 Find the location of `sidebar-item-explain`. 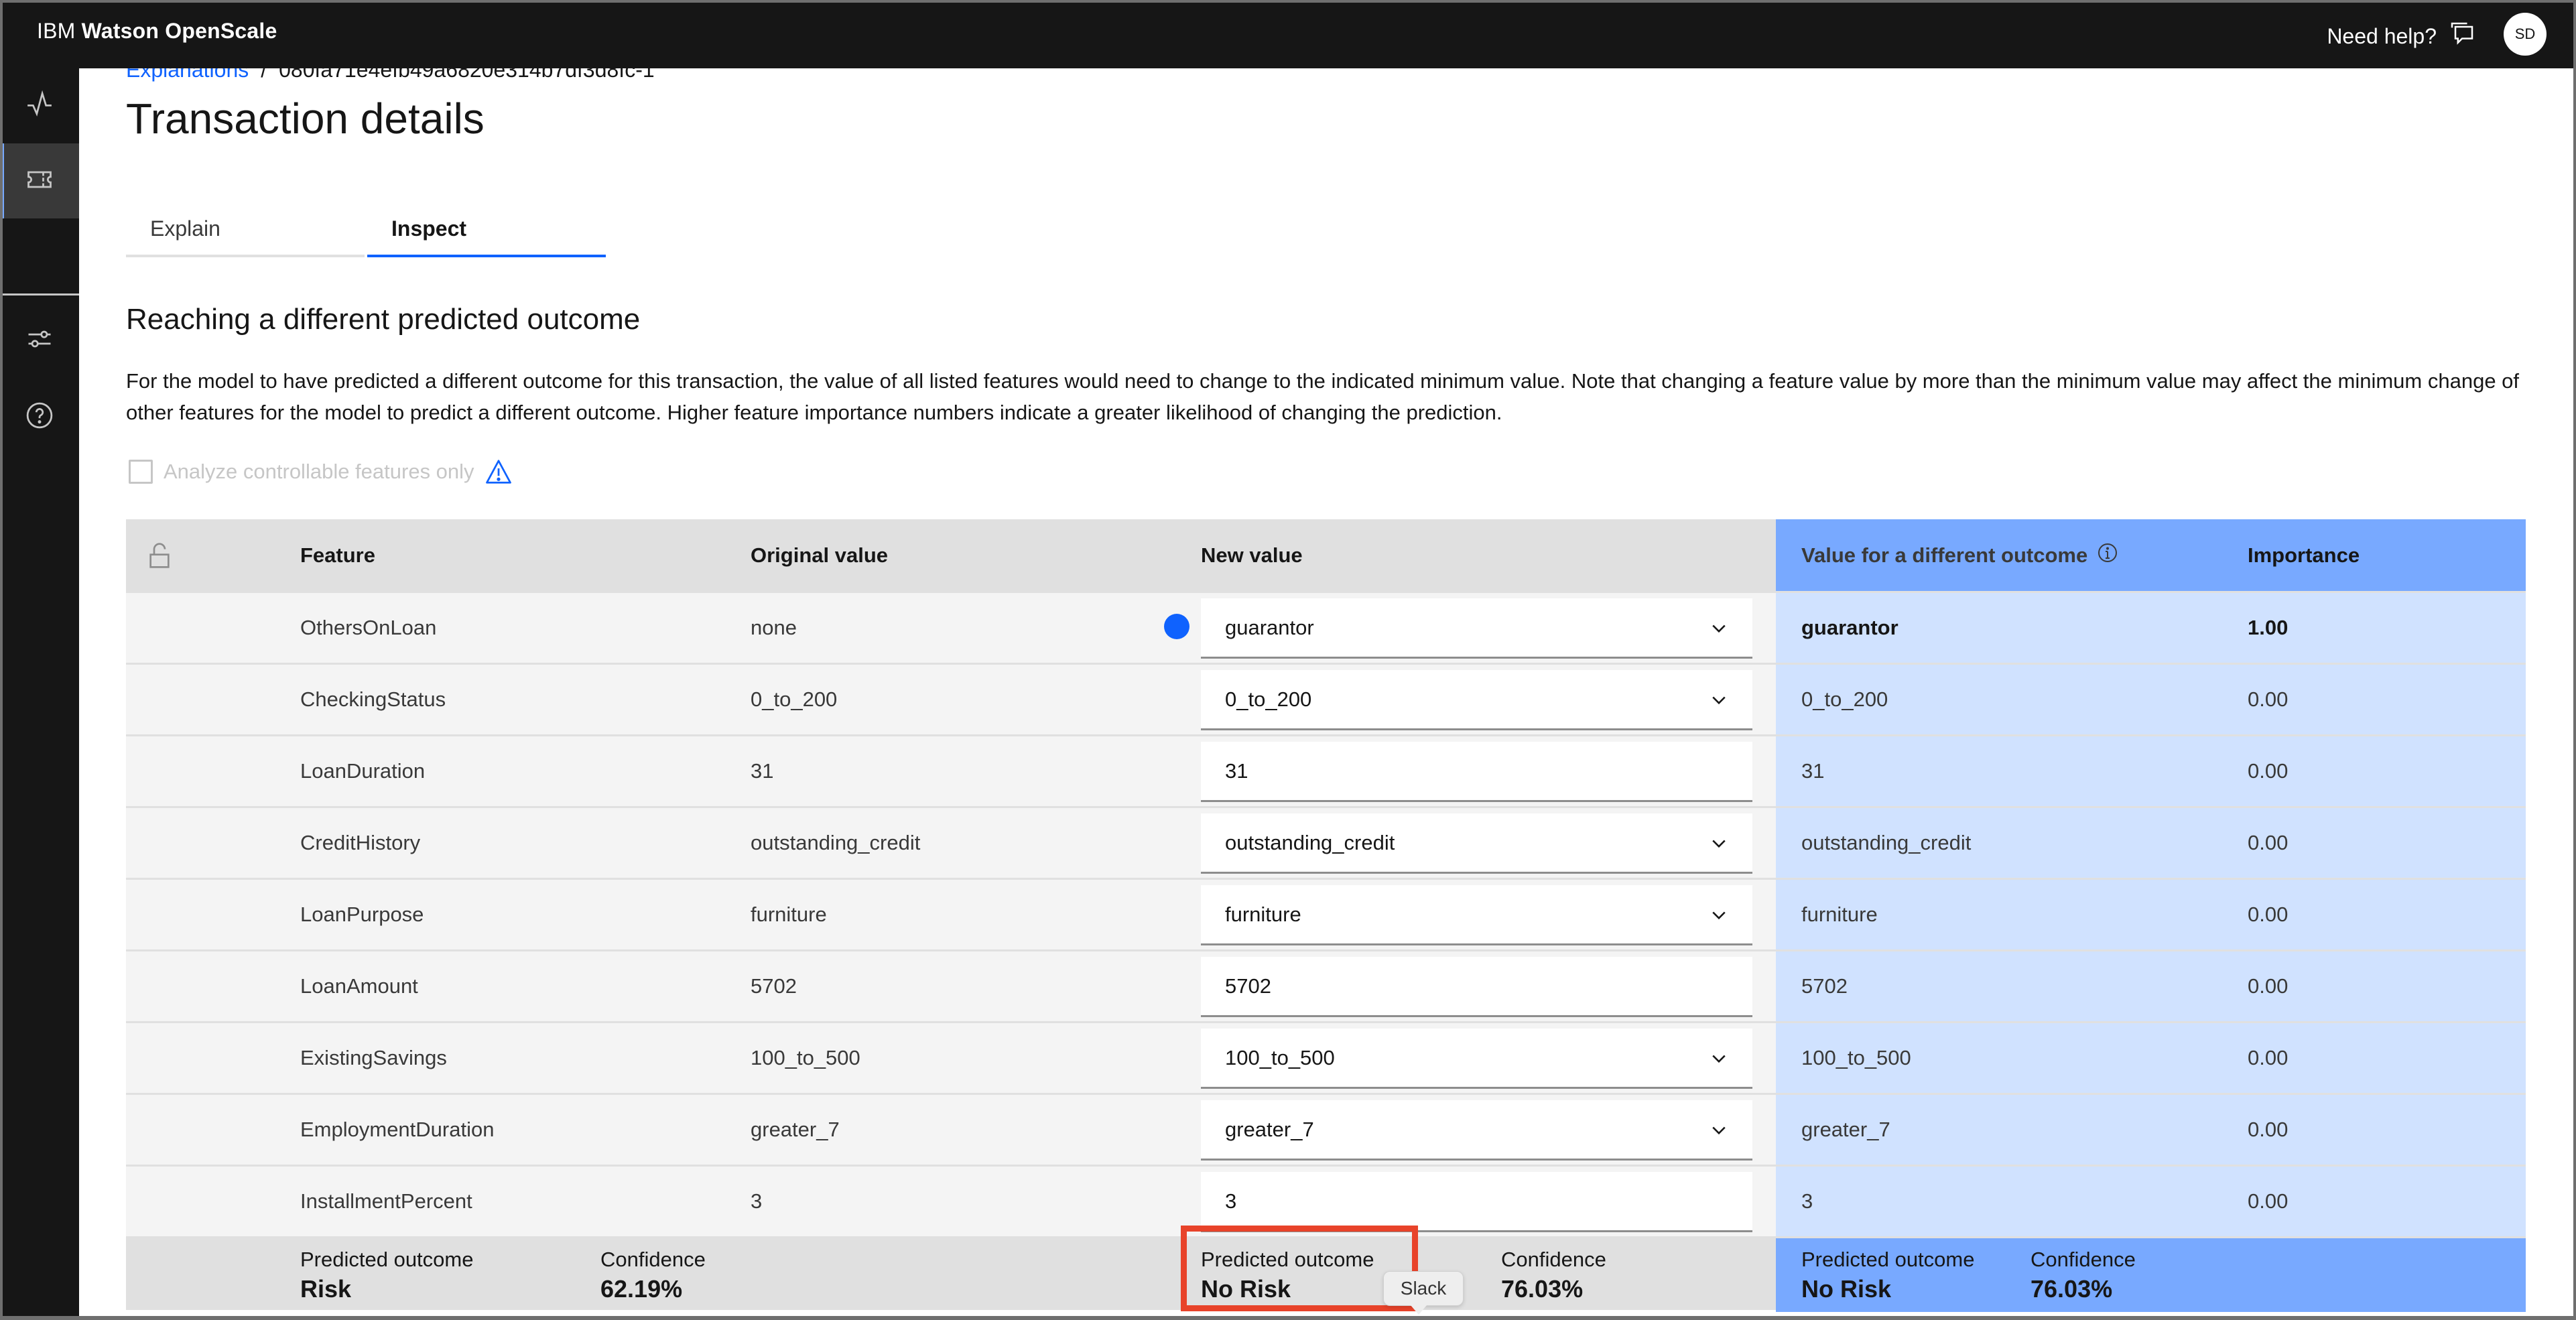

sidebar-item-explain is located at coordinates (39, 180).